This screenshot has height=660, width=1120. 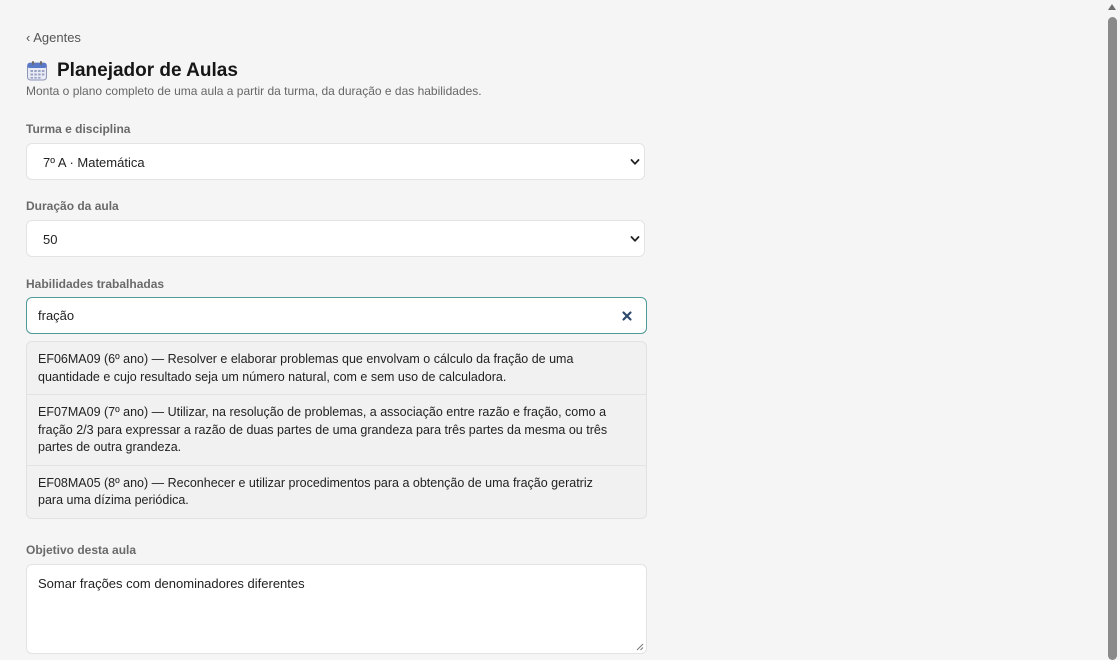 I want to click on habilidades-search, so click(x=336, y=315).